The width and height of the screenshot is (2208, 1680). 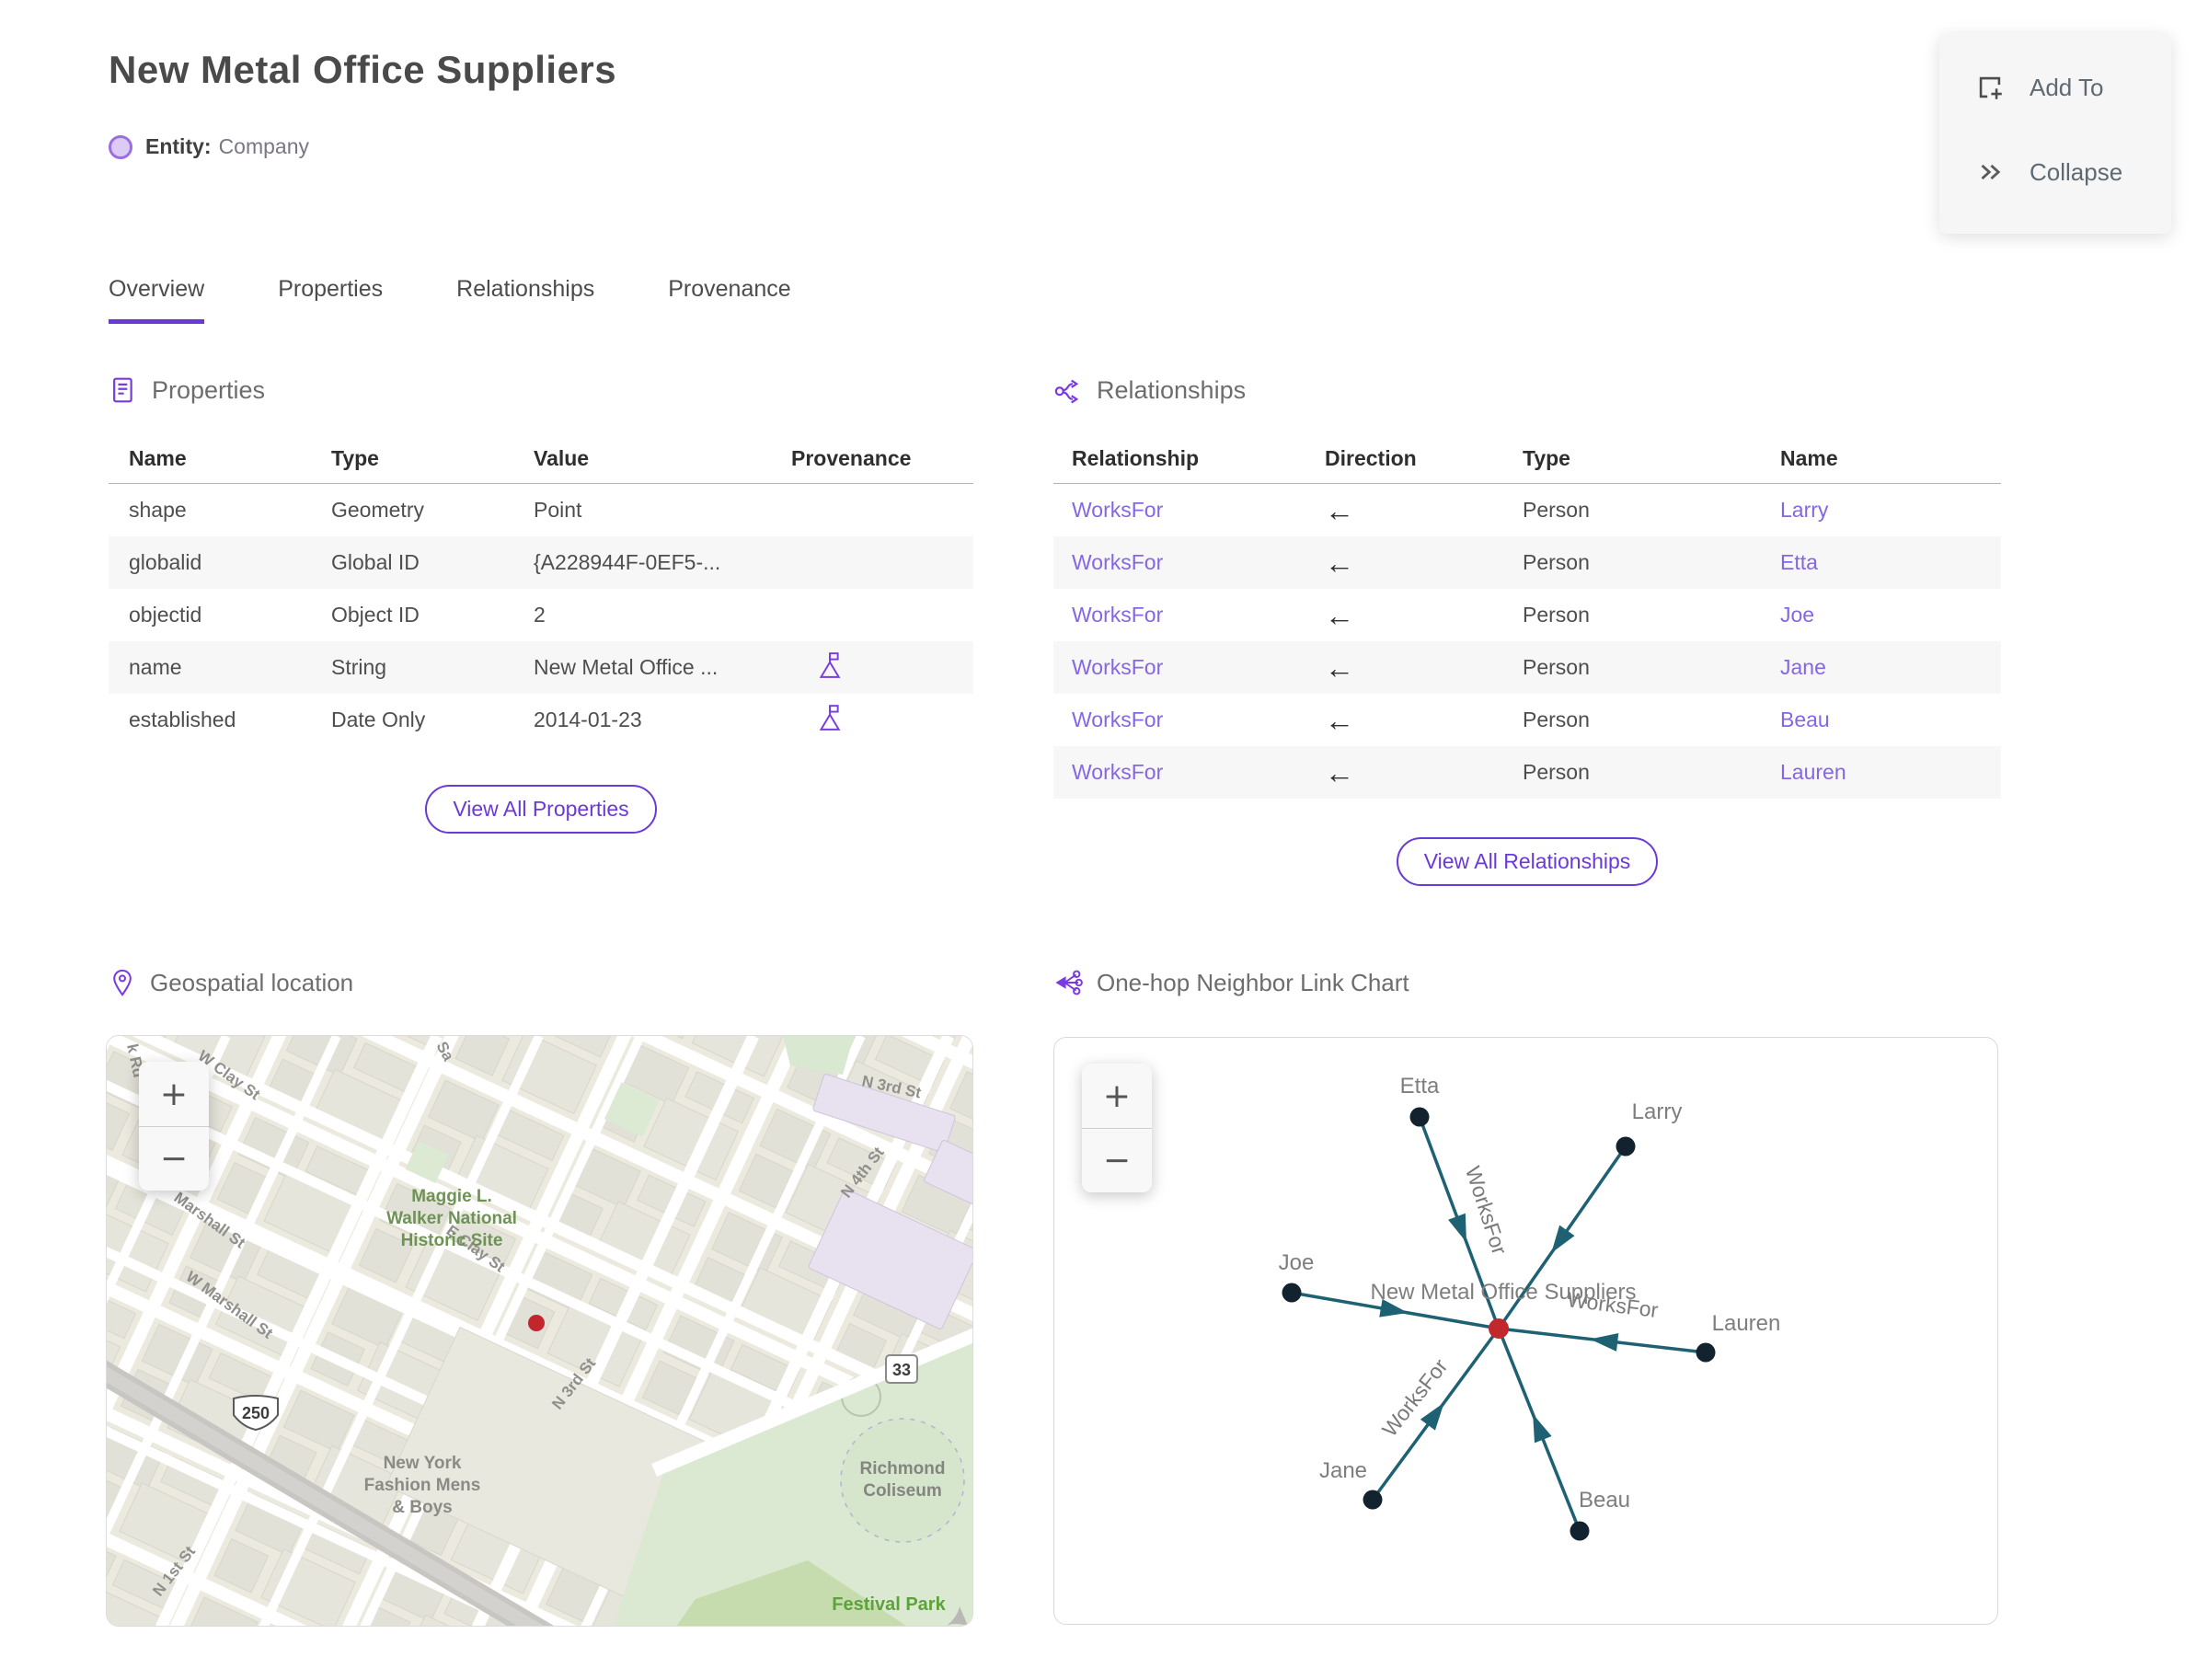 What do you see at coordinates (363, 69) in the screenshot?
I see `page-title: New Metal Office Suppliers` at bounding box center [363, 69].